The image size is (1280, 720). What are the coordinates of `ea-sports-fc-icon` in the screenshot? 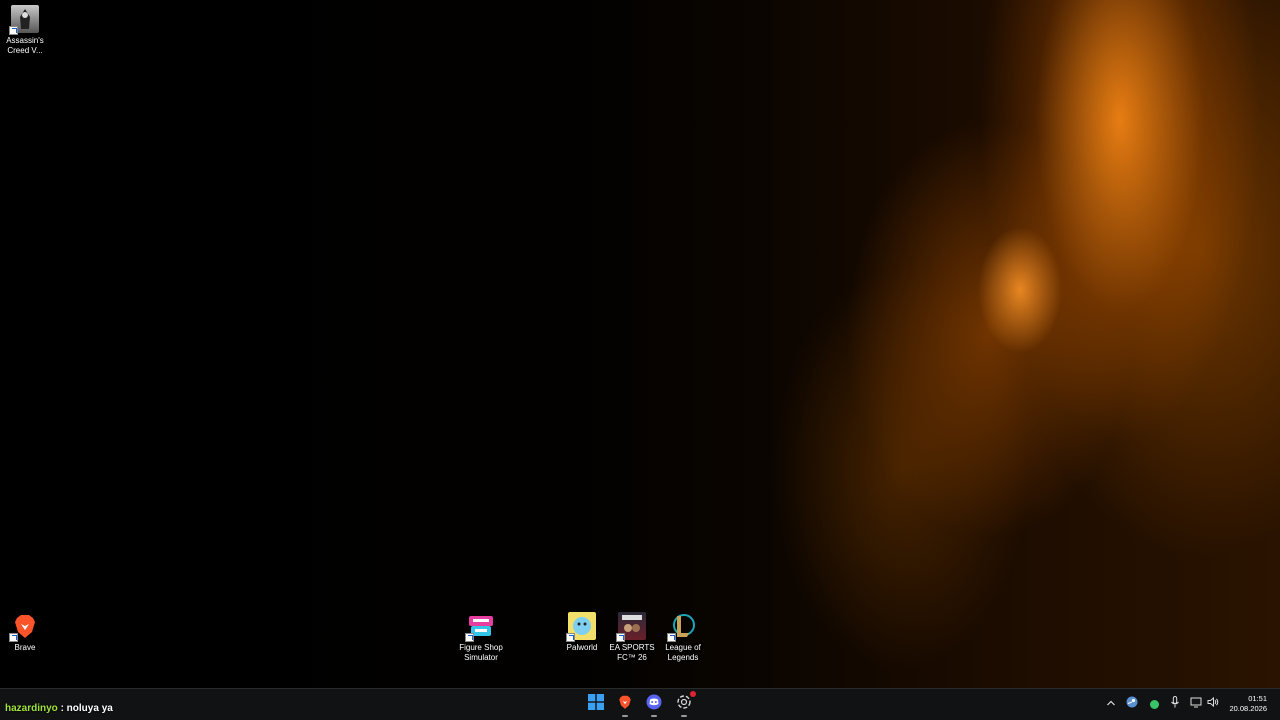 It's located at (631, 627).